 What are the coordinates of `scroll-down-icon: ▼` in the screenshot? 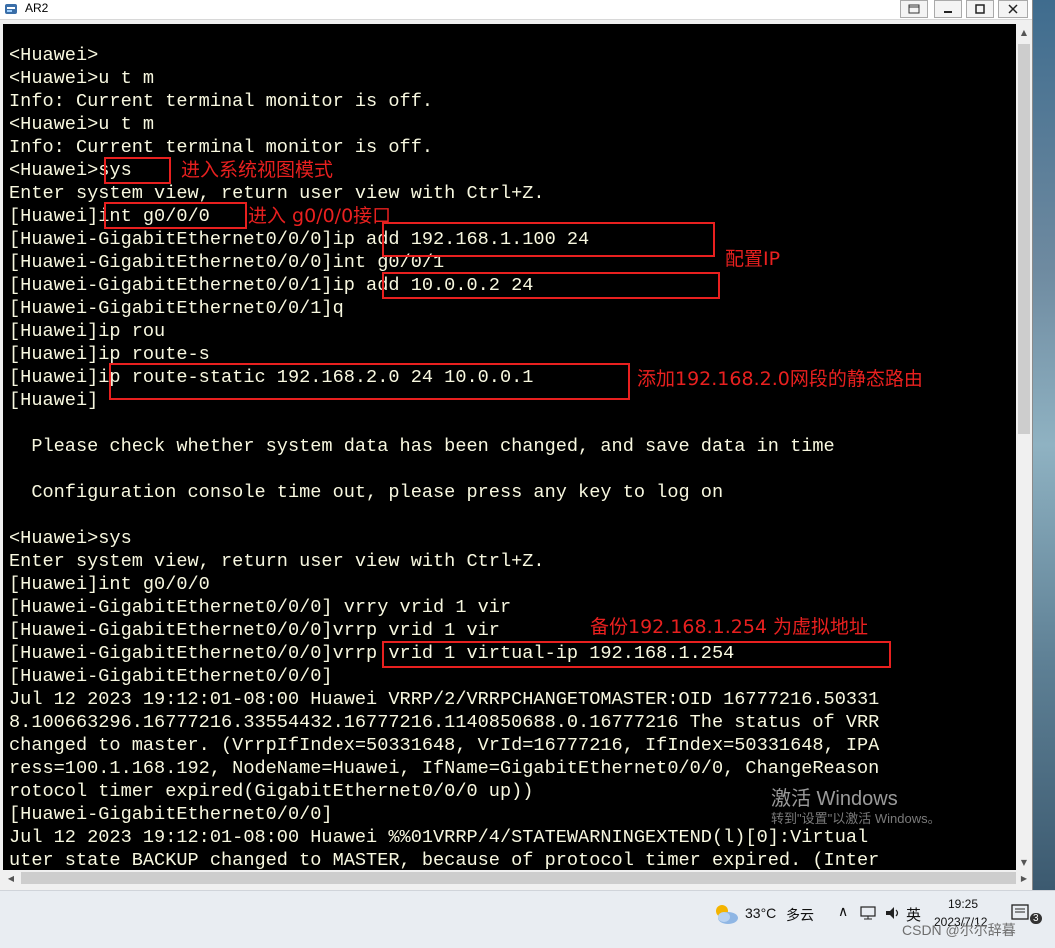 It's located at (1024, 862).